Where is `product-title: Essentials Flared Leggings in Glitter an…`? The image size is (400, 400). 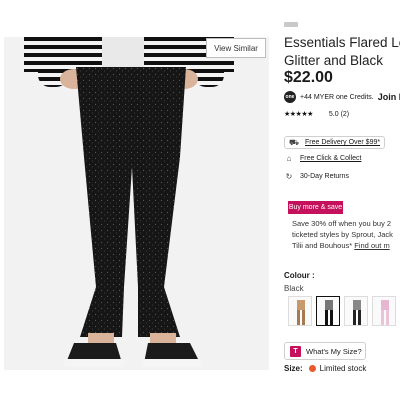 product-title: Essentials Flared Leggings in Glitter an… is located at coordinates (342, 51).